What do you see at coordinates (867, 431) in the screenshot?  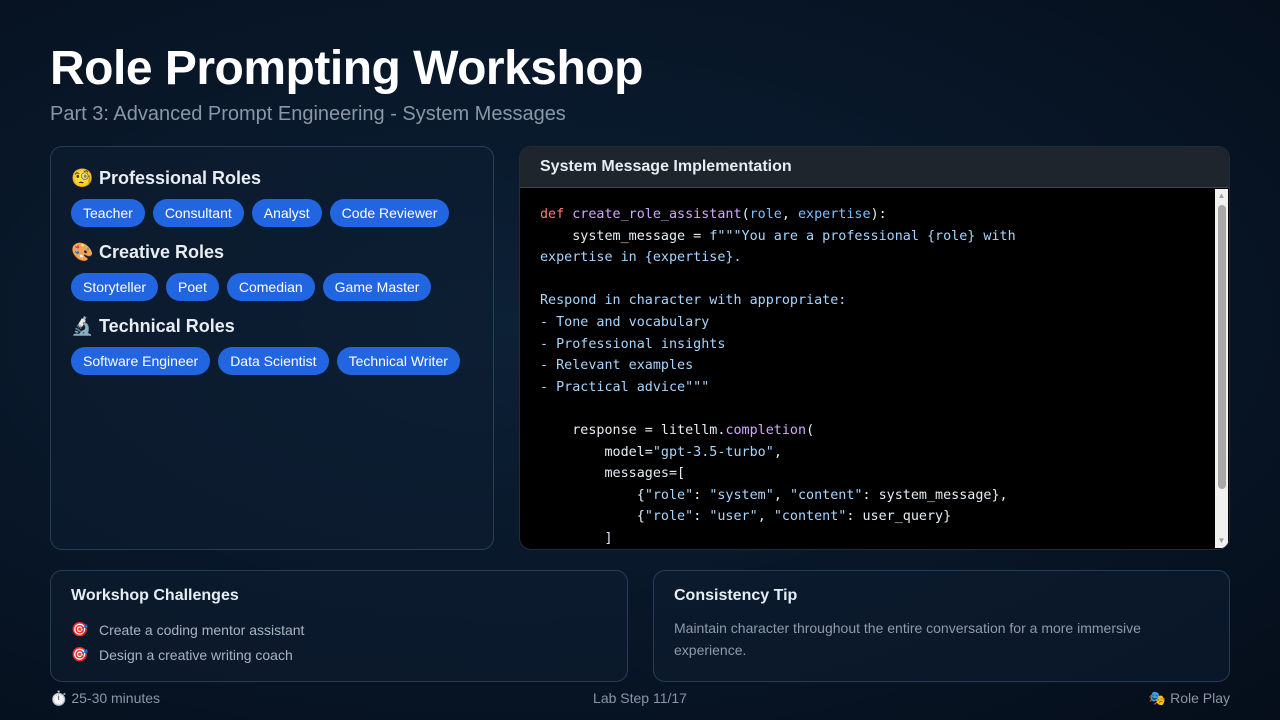 I see `code-line: response = litellm.completion(` at bounding box center [867, 431].